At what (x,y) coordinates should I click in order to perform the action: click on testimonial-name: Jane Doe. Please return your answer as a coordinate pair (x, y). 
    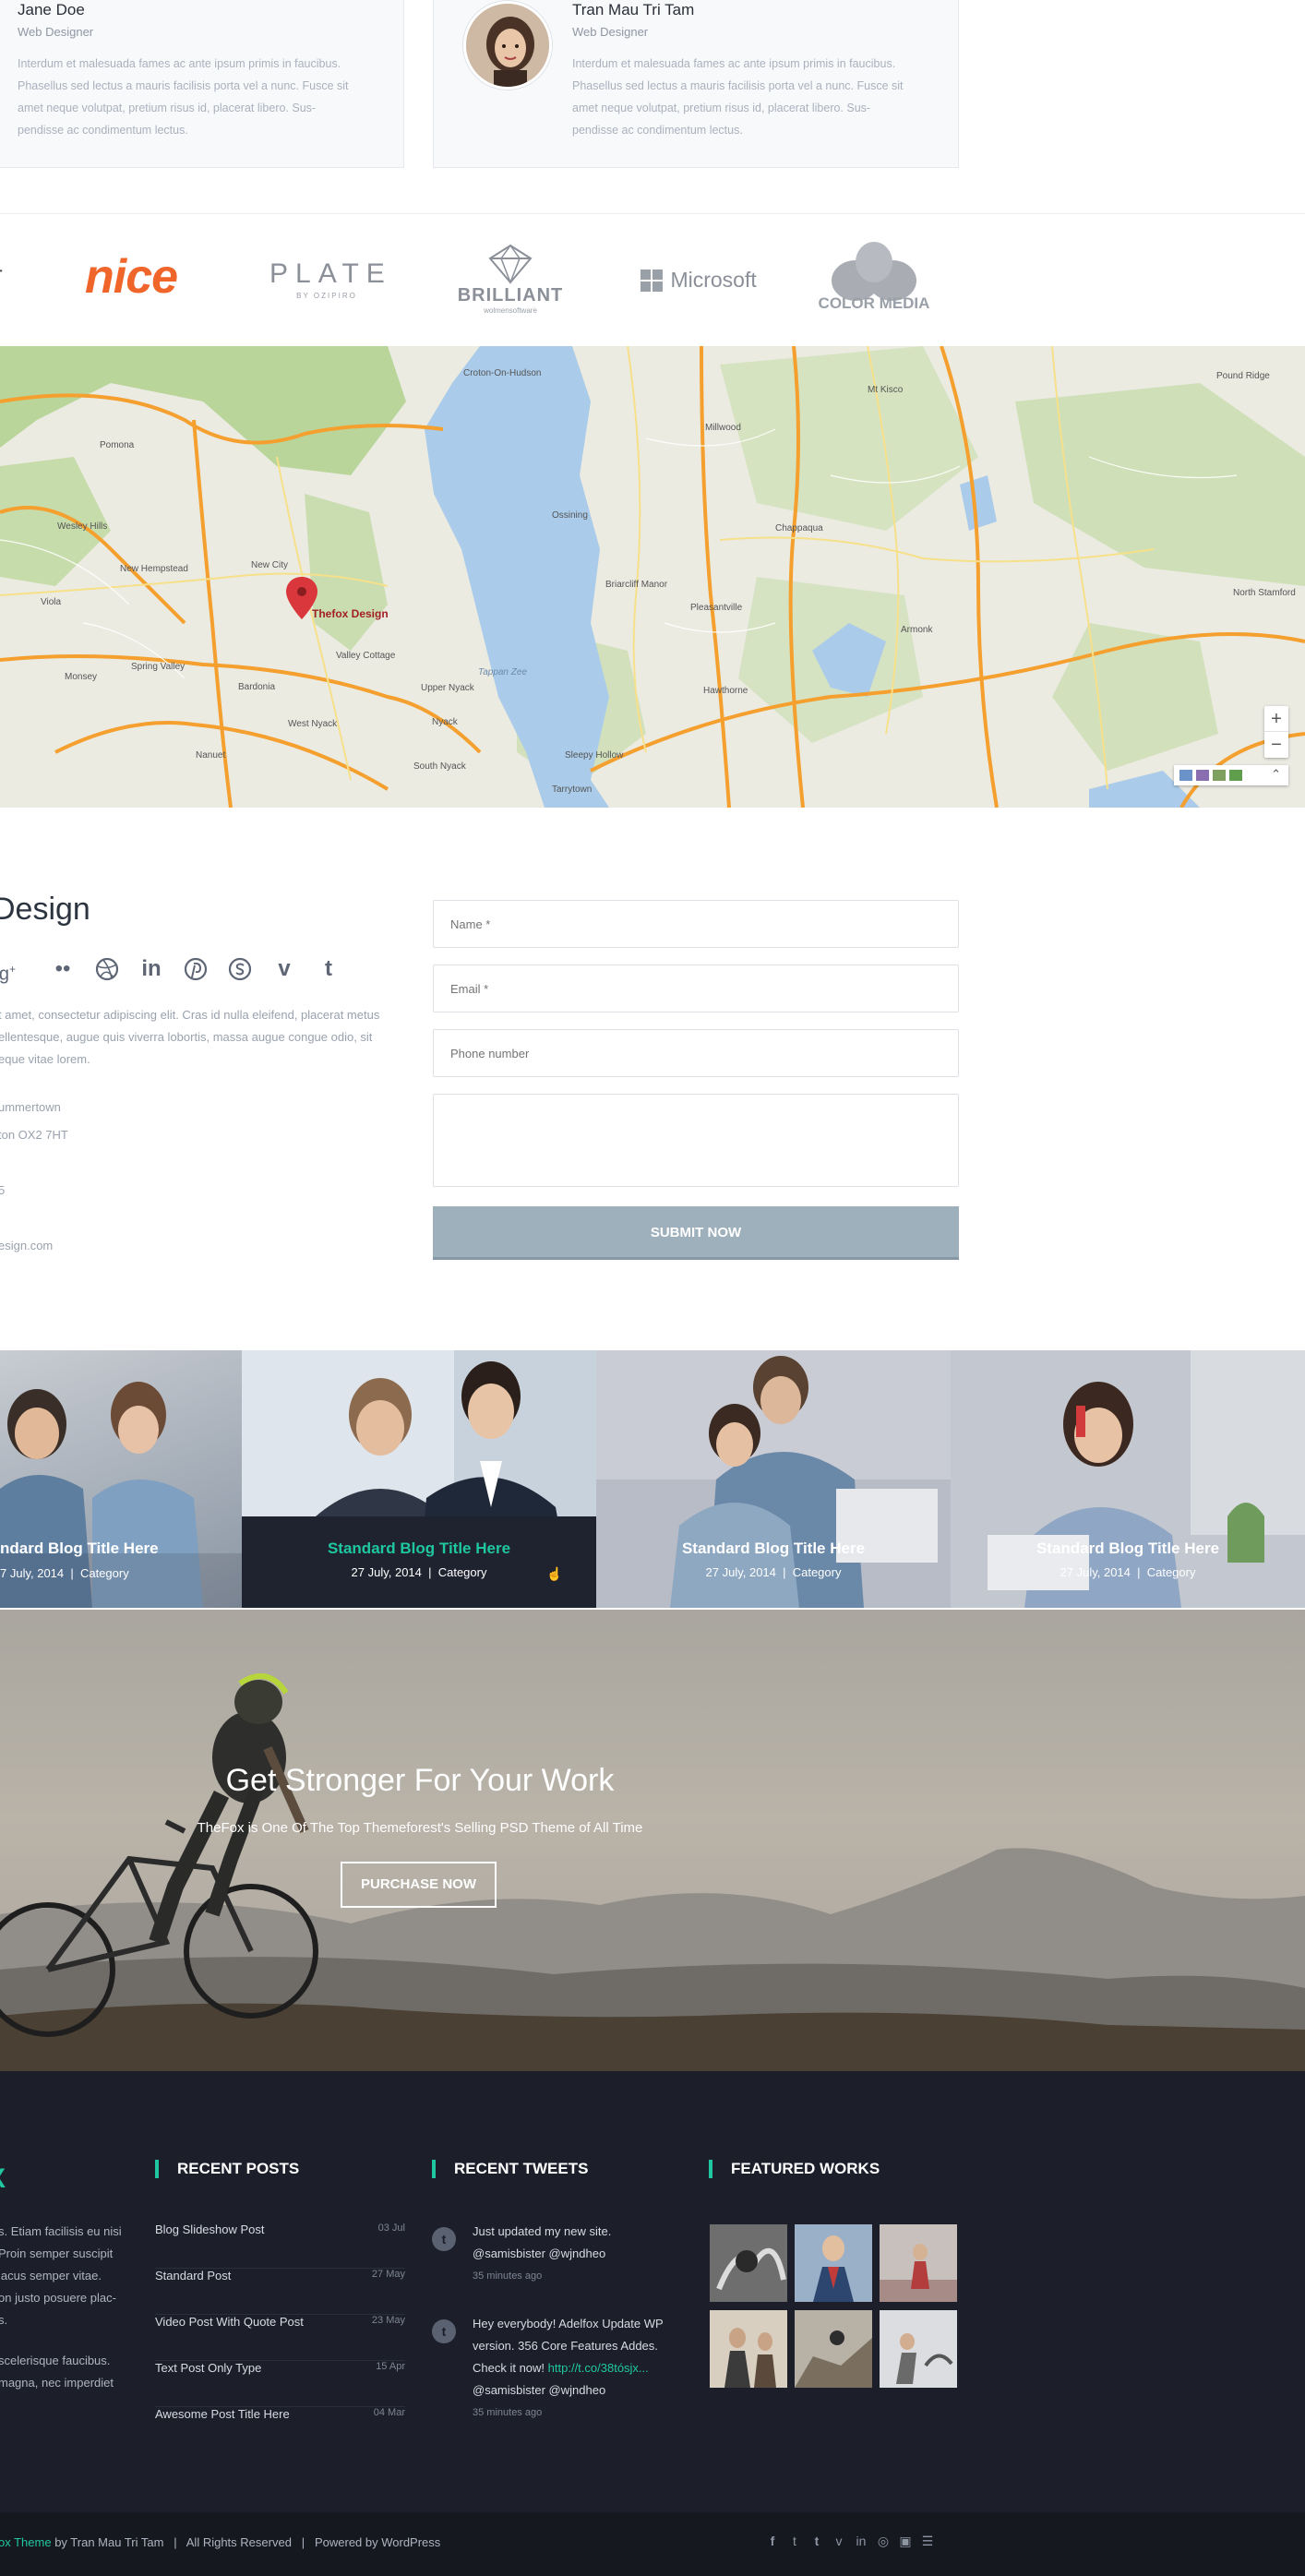
    Looking at the image, I should click on (51, 10).